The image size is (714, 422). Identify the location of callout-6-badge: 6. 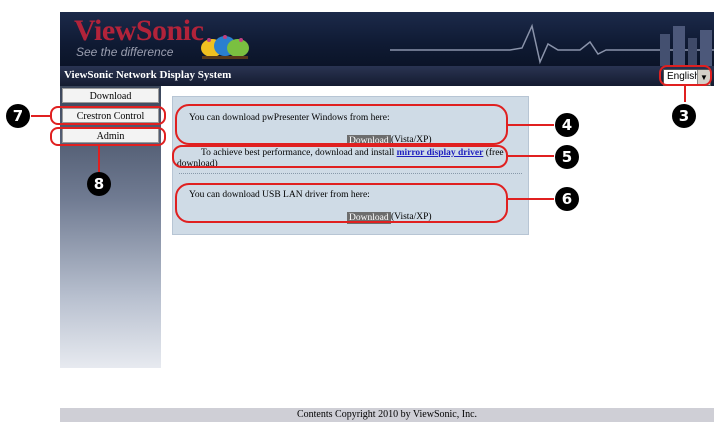
(567, 199).